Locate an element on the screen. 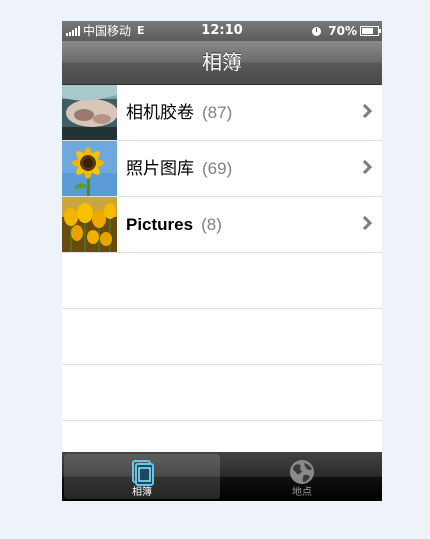 This screenshot has width=430, height=539. tab-albums: 相簿 is located at coordinates (142, 476).